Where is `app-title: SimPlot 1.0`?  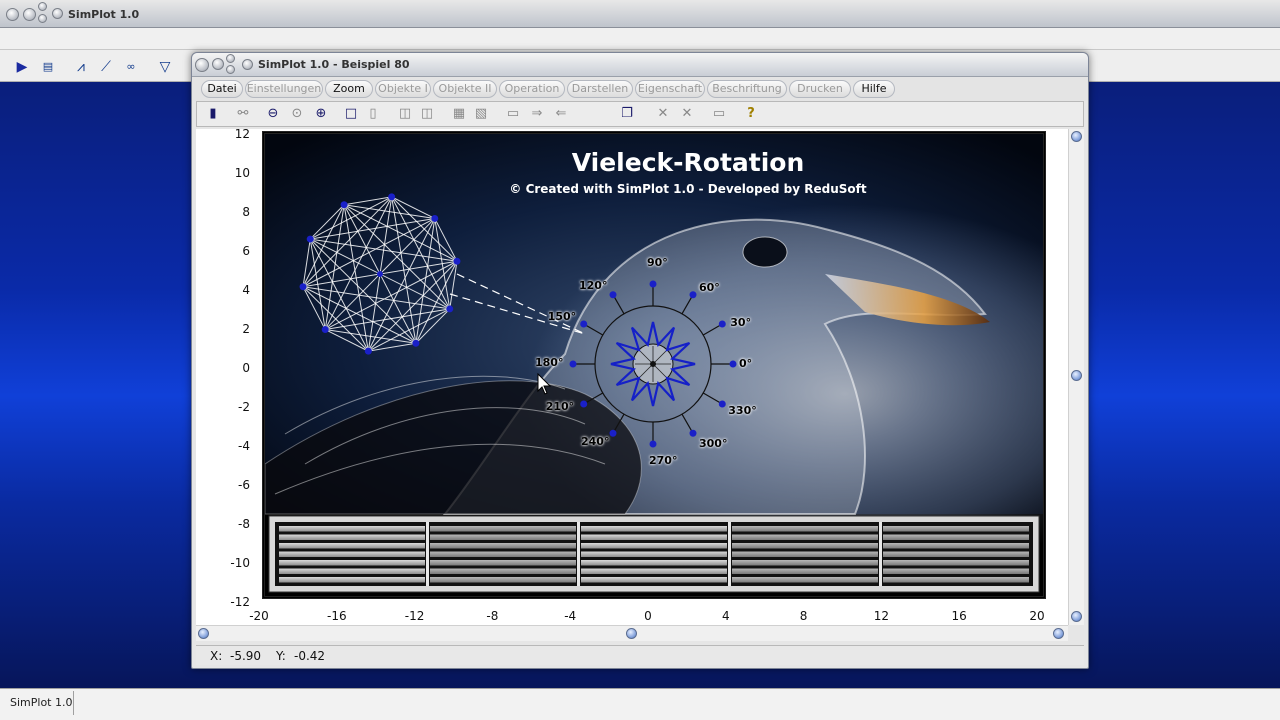
app-title: SimPlot 1.0 is located at coordinates (104, 14).